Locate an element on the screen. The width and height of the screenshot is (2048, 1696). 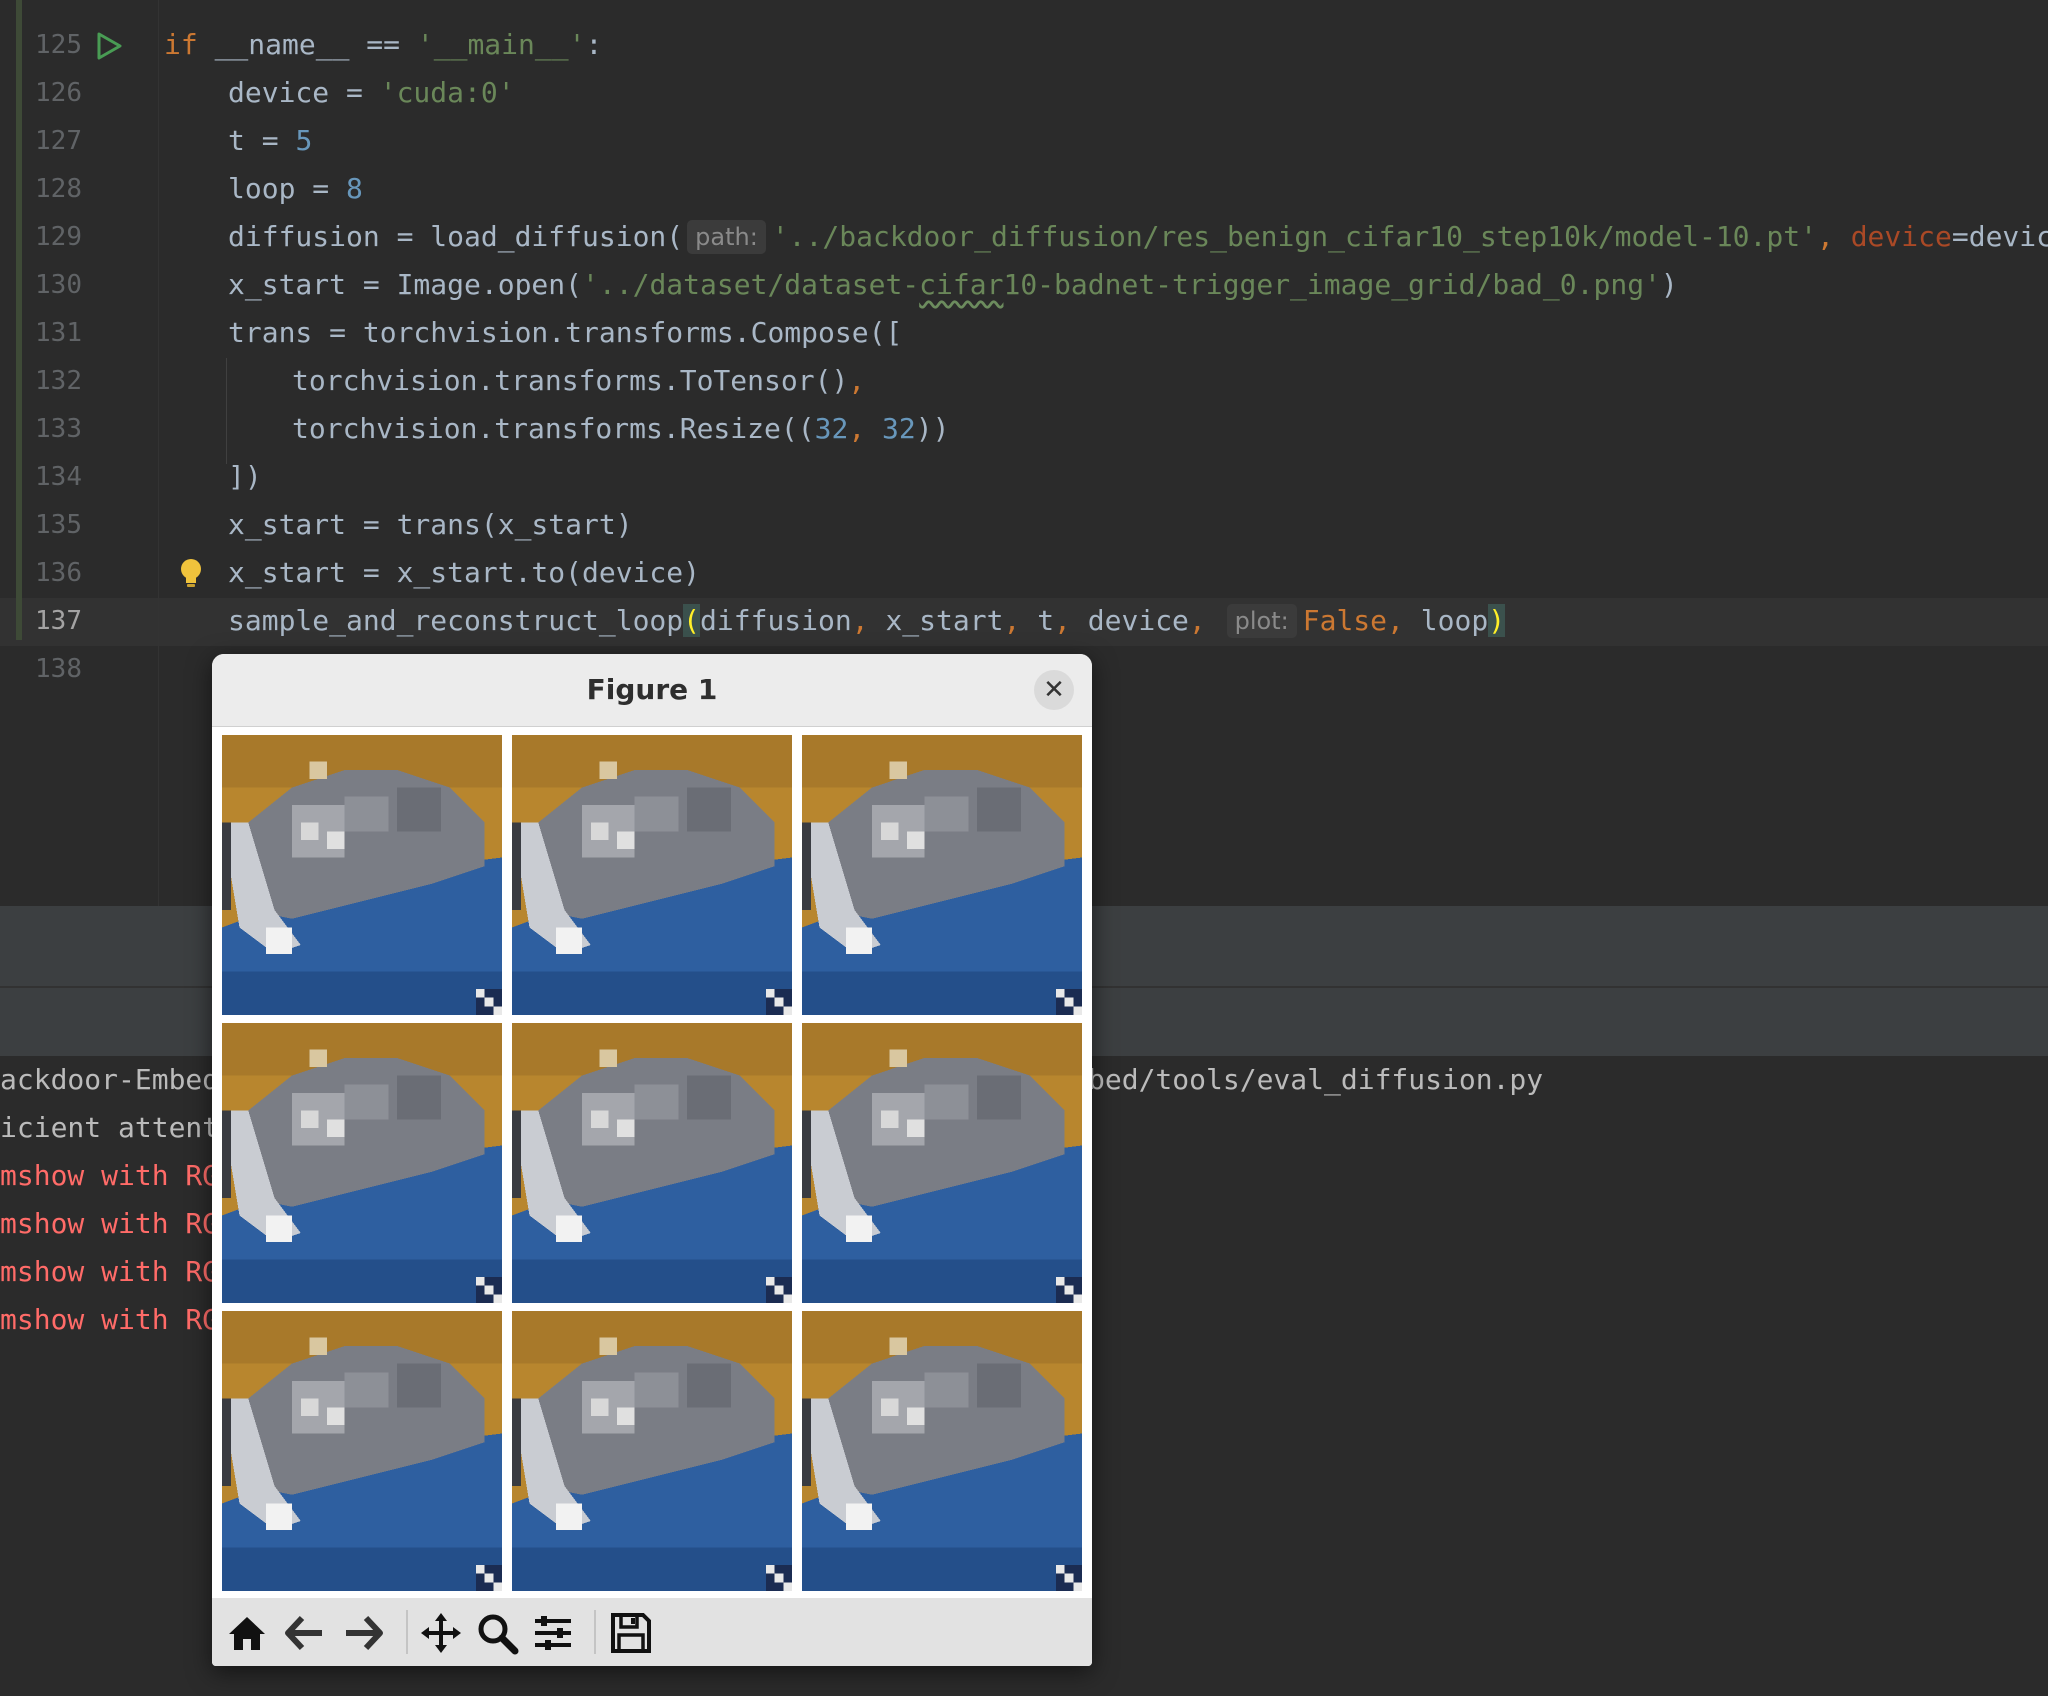
line-number: 133 is located at coordinates (58, 429).